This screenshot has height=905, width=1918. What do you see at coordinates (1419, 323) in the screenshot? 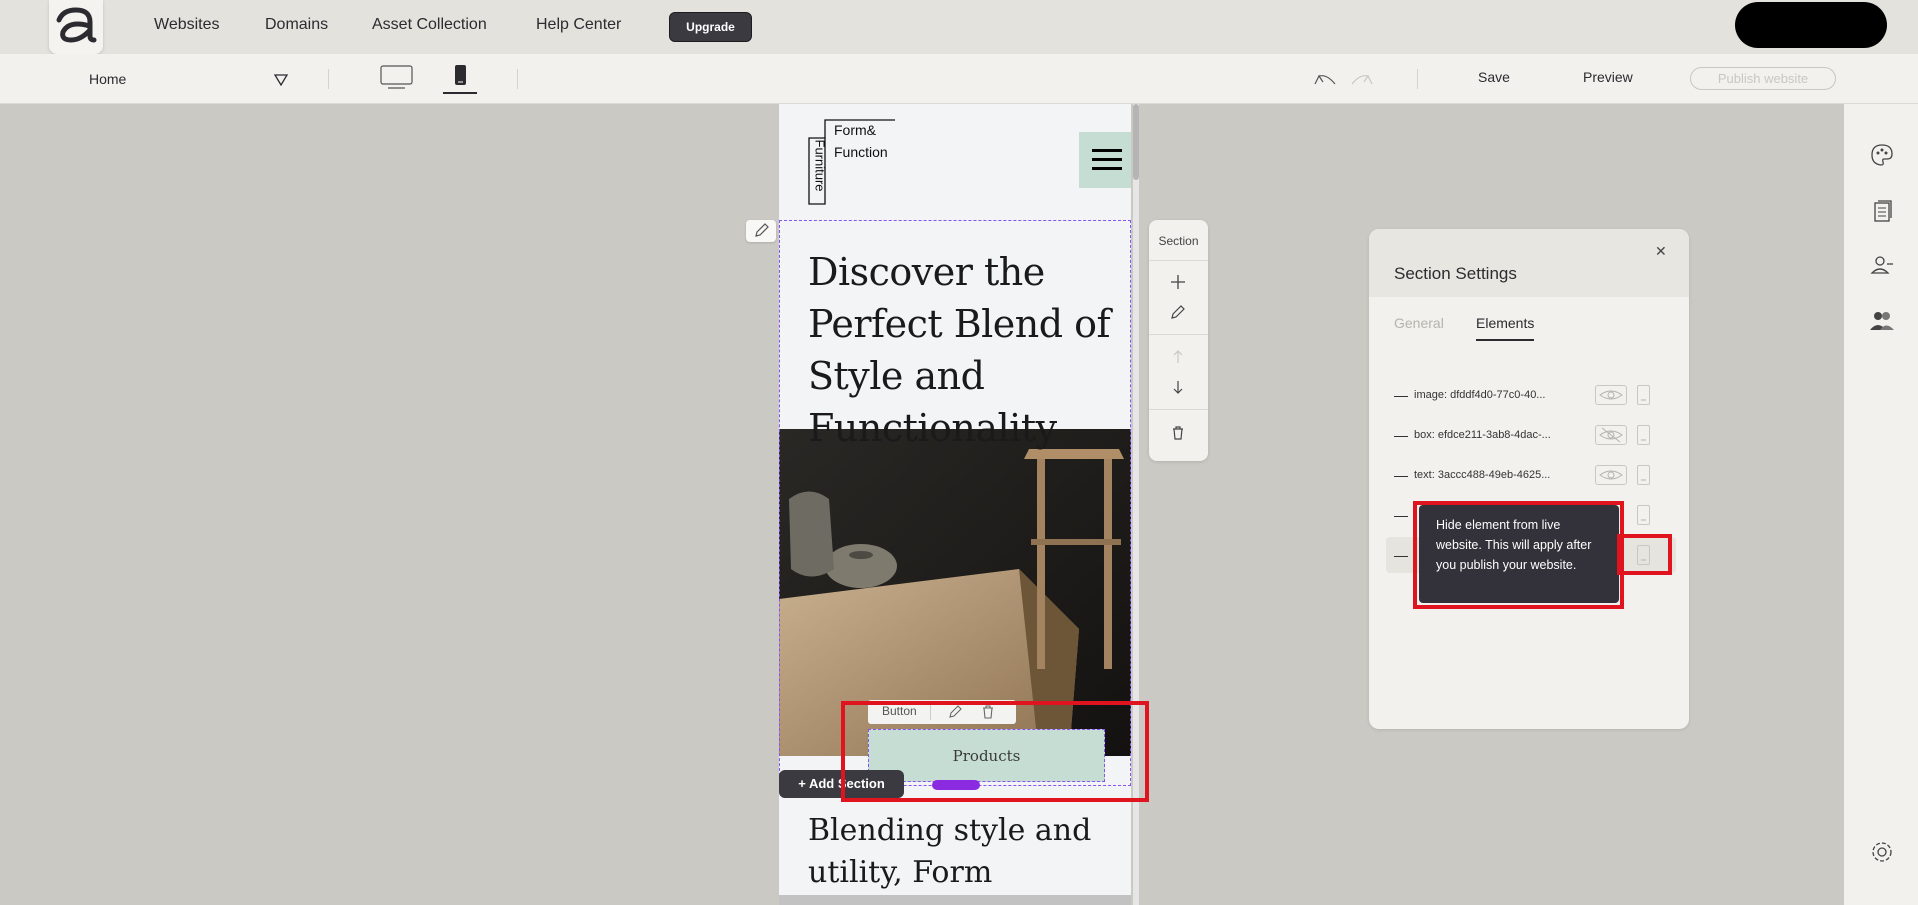
I see `tab-general: General` at bounding box center [1419, 323].